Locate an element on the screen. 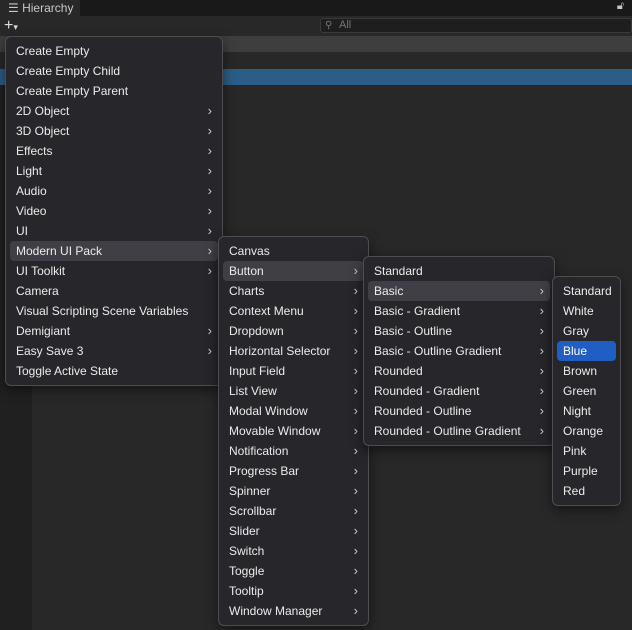 This screenshot has height=630, width=632. menu-item-label: List View is located at coordinates (253, 391).